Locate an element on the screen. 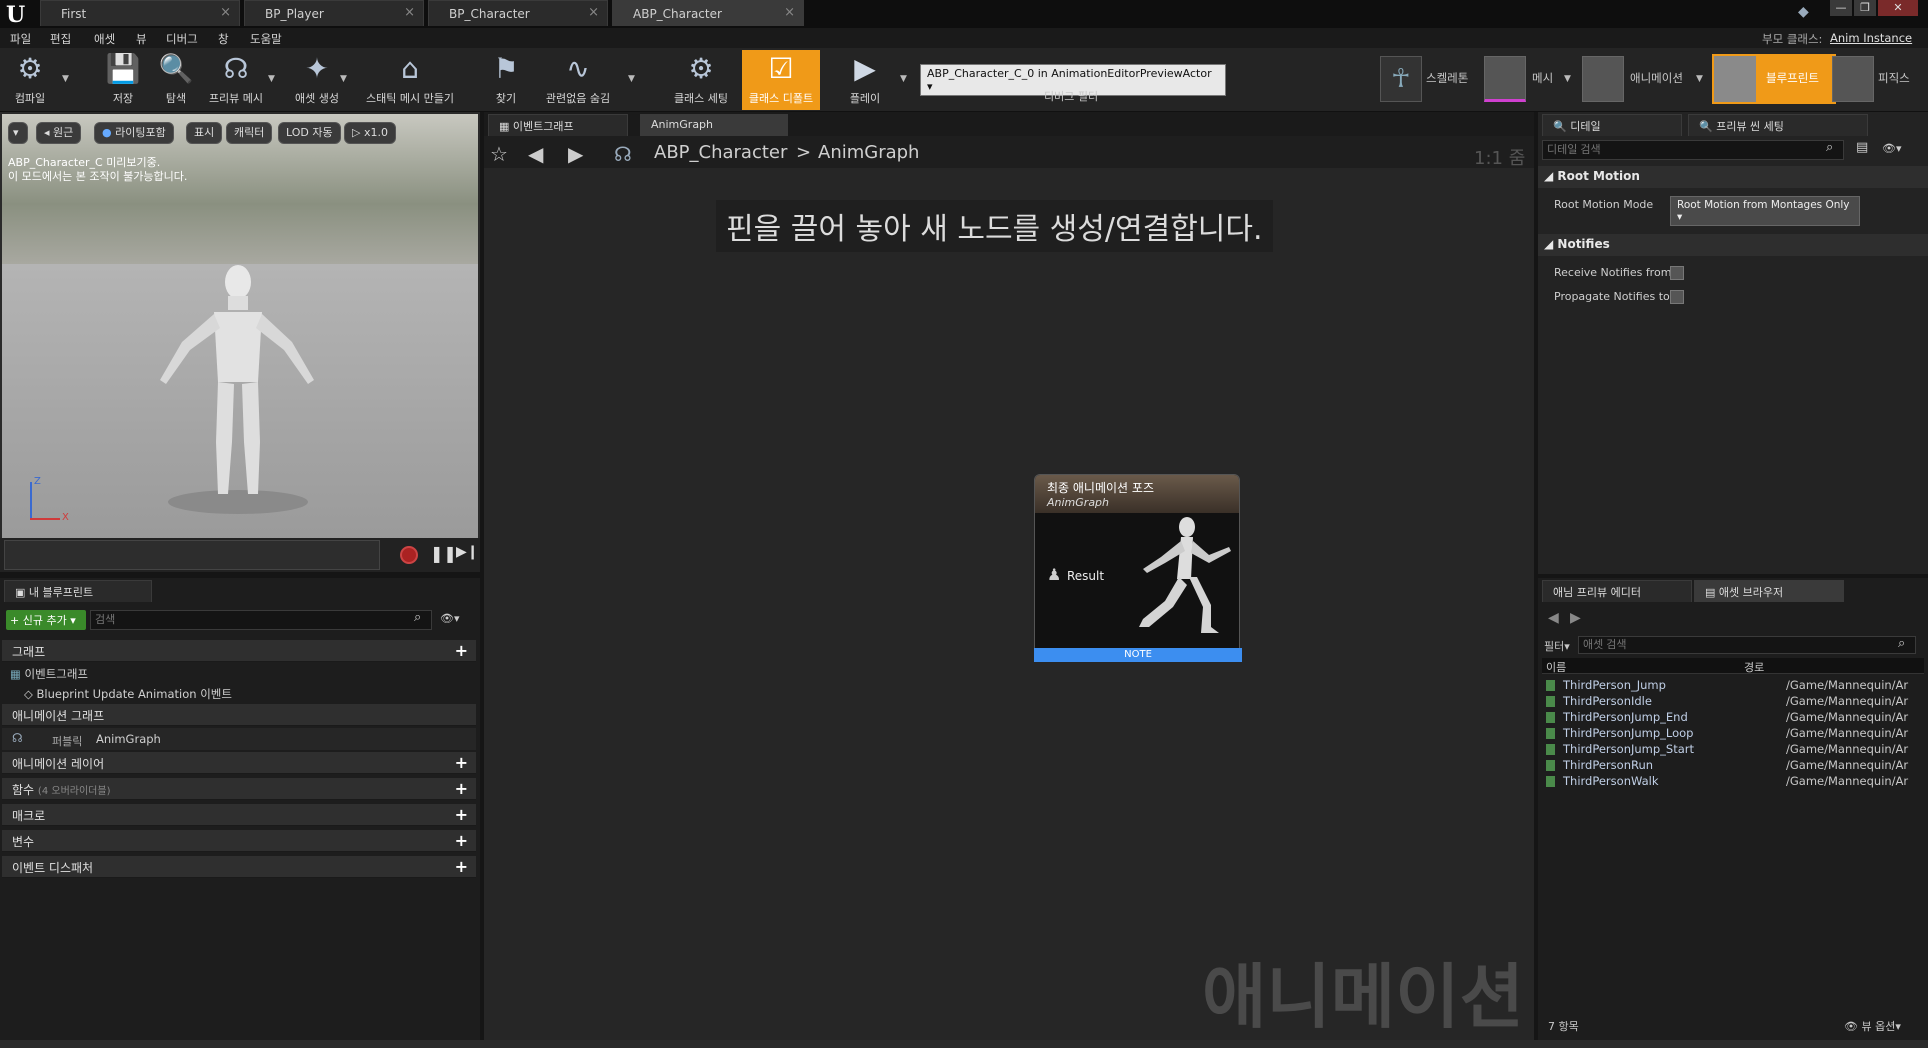 The image size is (1928, 1048). macros-section: 매크로 + is located at coordinates (239, 815).